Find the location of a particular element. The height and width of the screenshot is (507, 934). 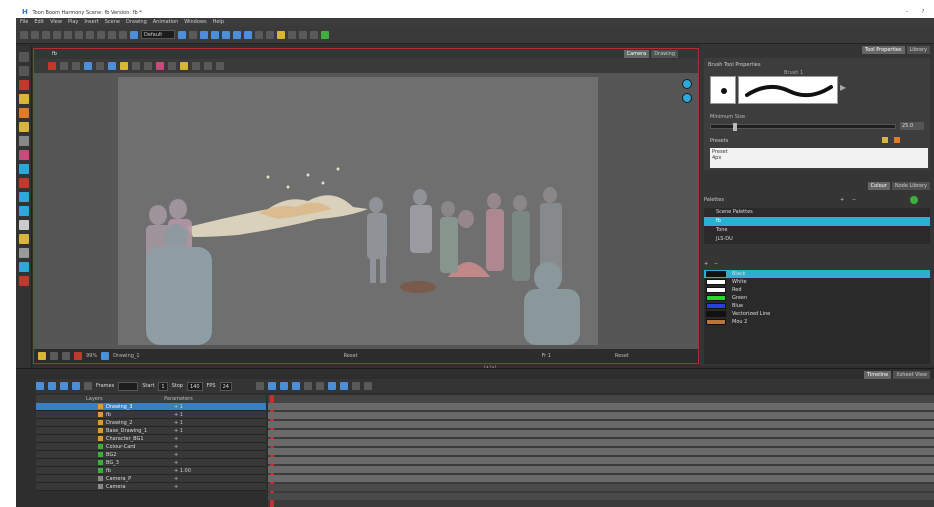

pen-mode-icon is located at coordinates (148, 66).